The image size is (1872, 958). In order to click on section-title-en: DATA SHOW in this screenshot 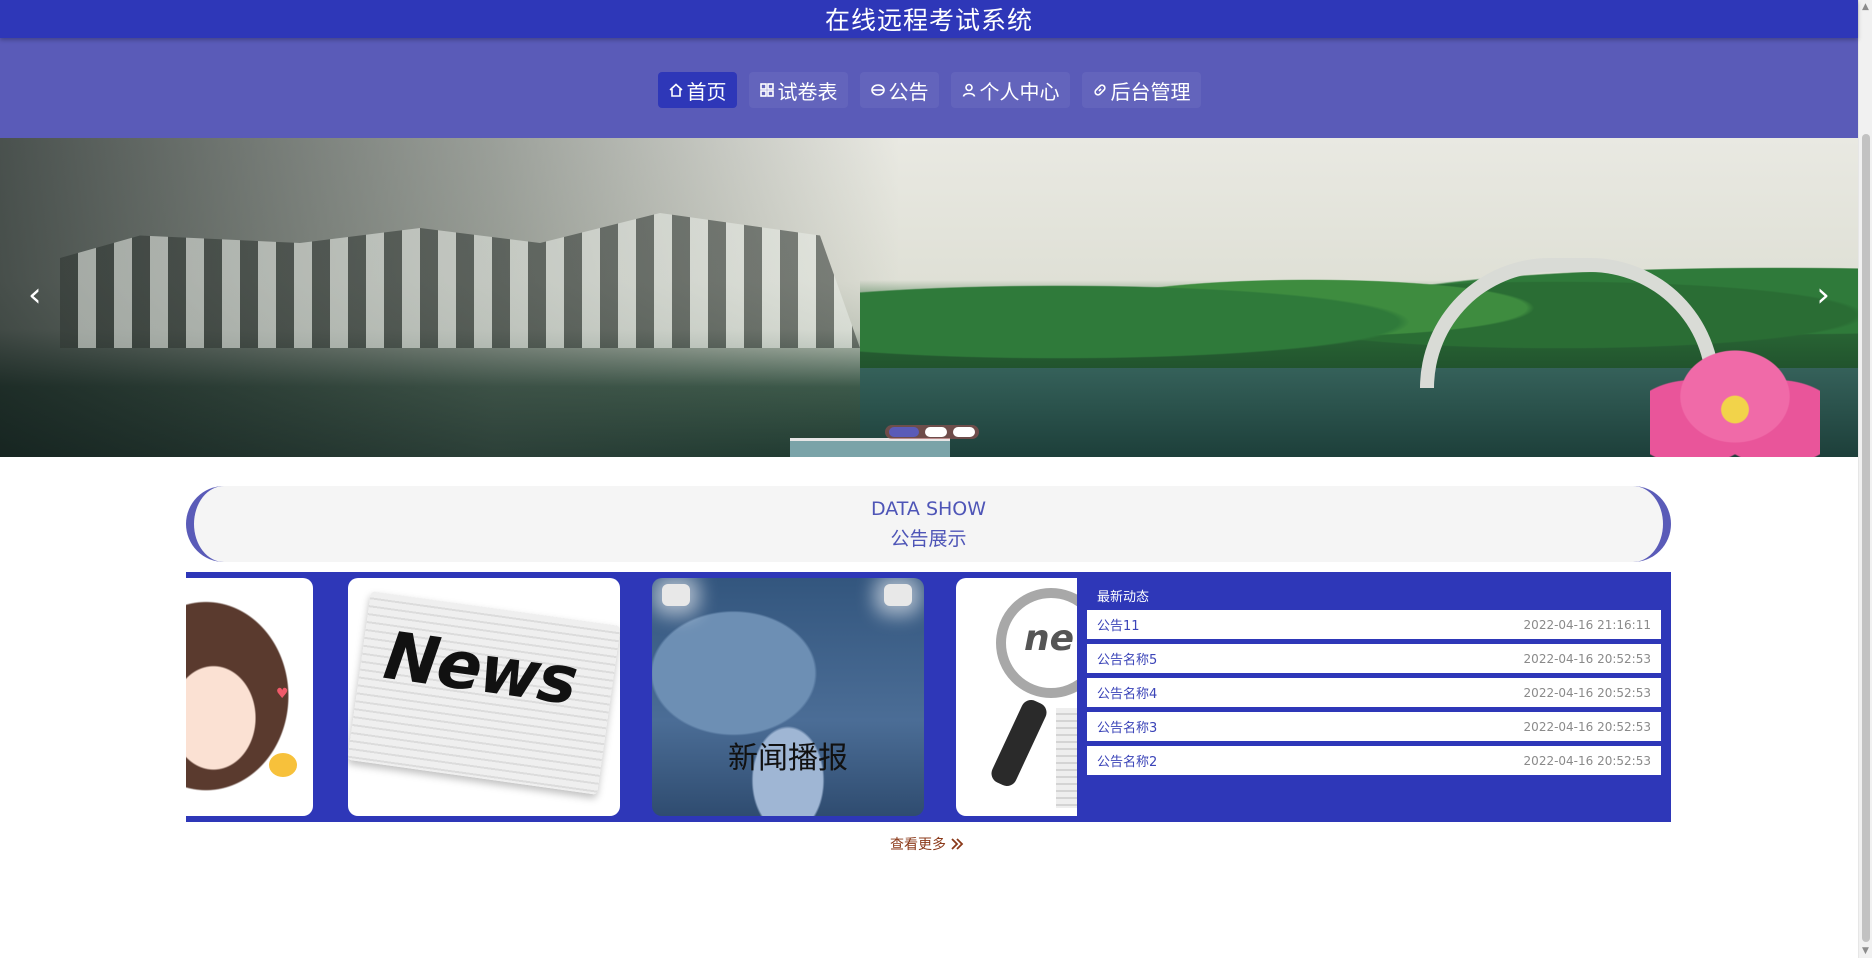, I will do `click(928, 508)`.